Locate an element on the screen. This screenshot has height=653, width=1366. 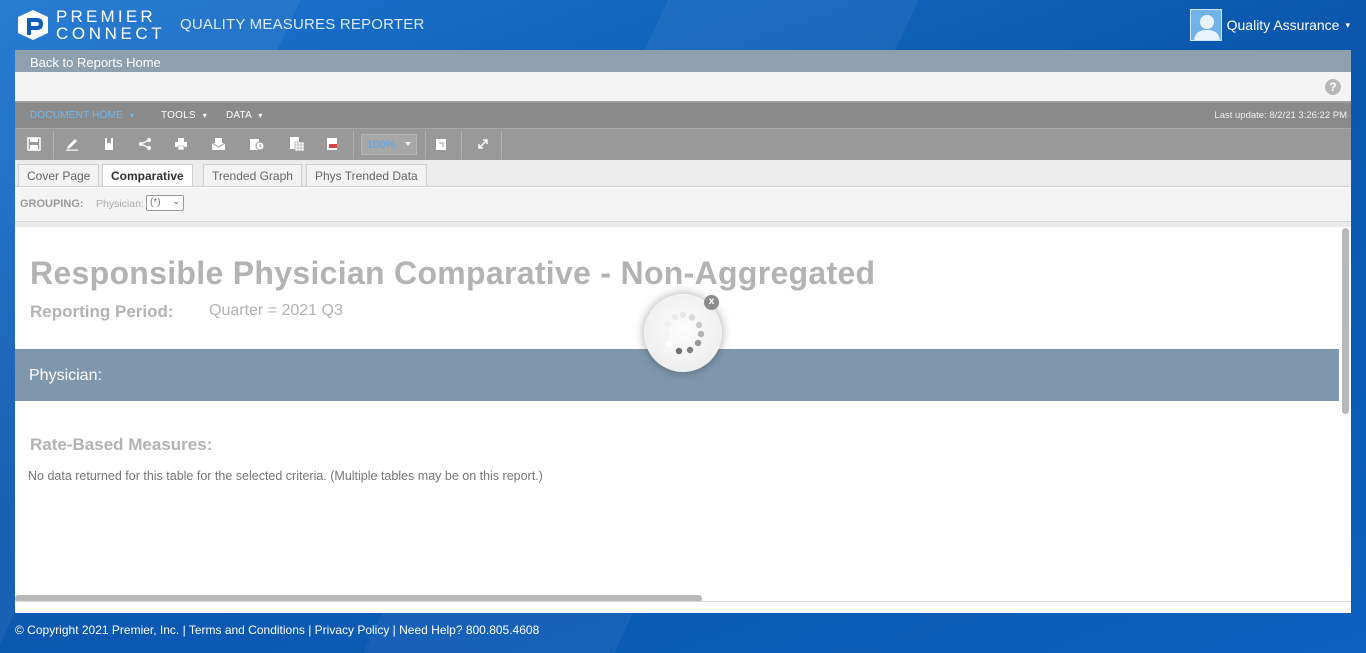
brand-line1: PREMIER is located at coordinates (106, 16).